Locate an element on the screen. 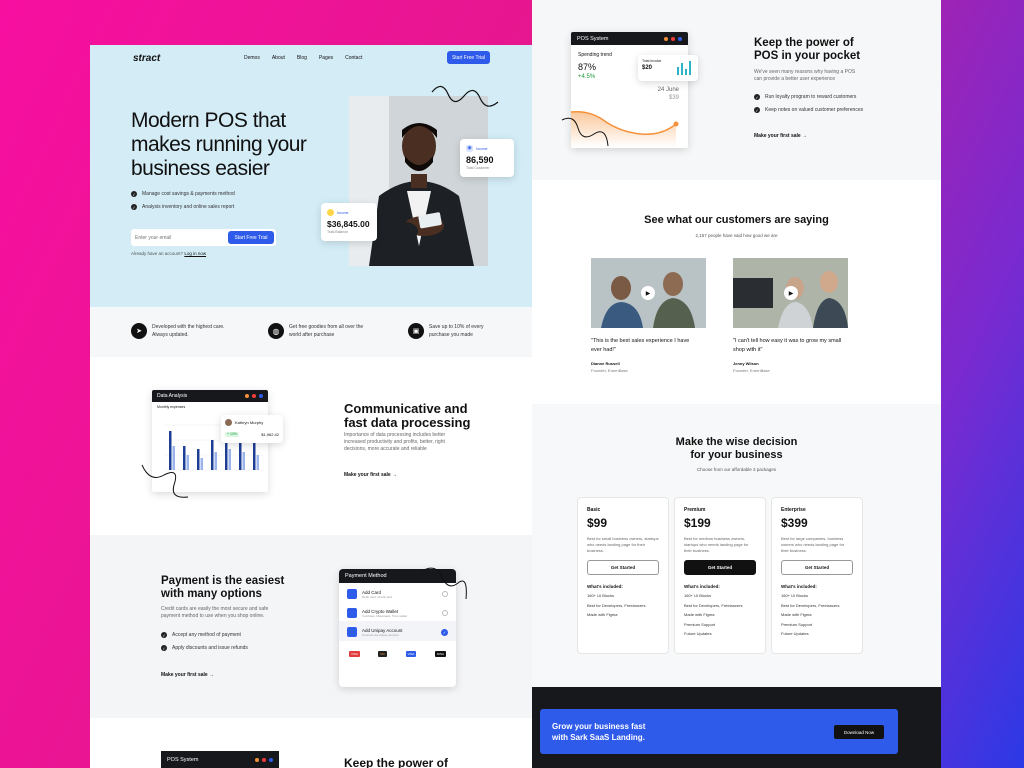 The height and width of the screenshot is (768, 1024). check-label: Accept any method of payment is located at coordinates (206, 635).